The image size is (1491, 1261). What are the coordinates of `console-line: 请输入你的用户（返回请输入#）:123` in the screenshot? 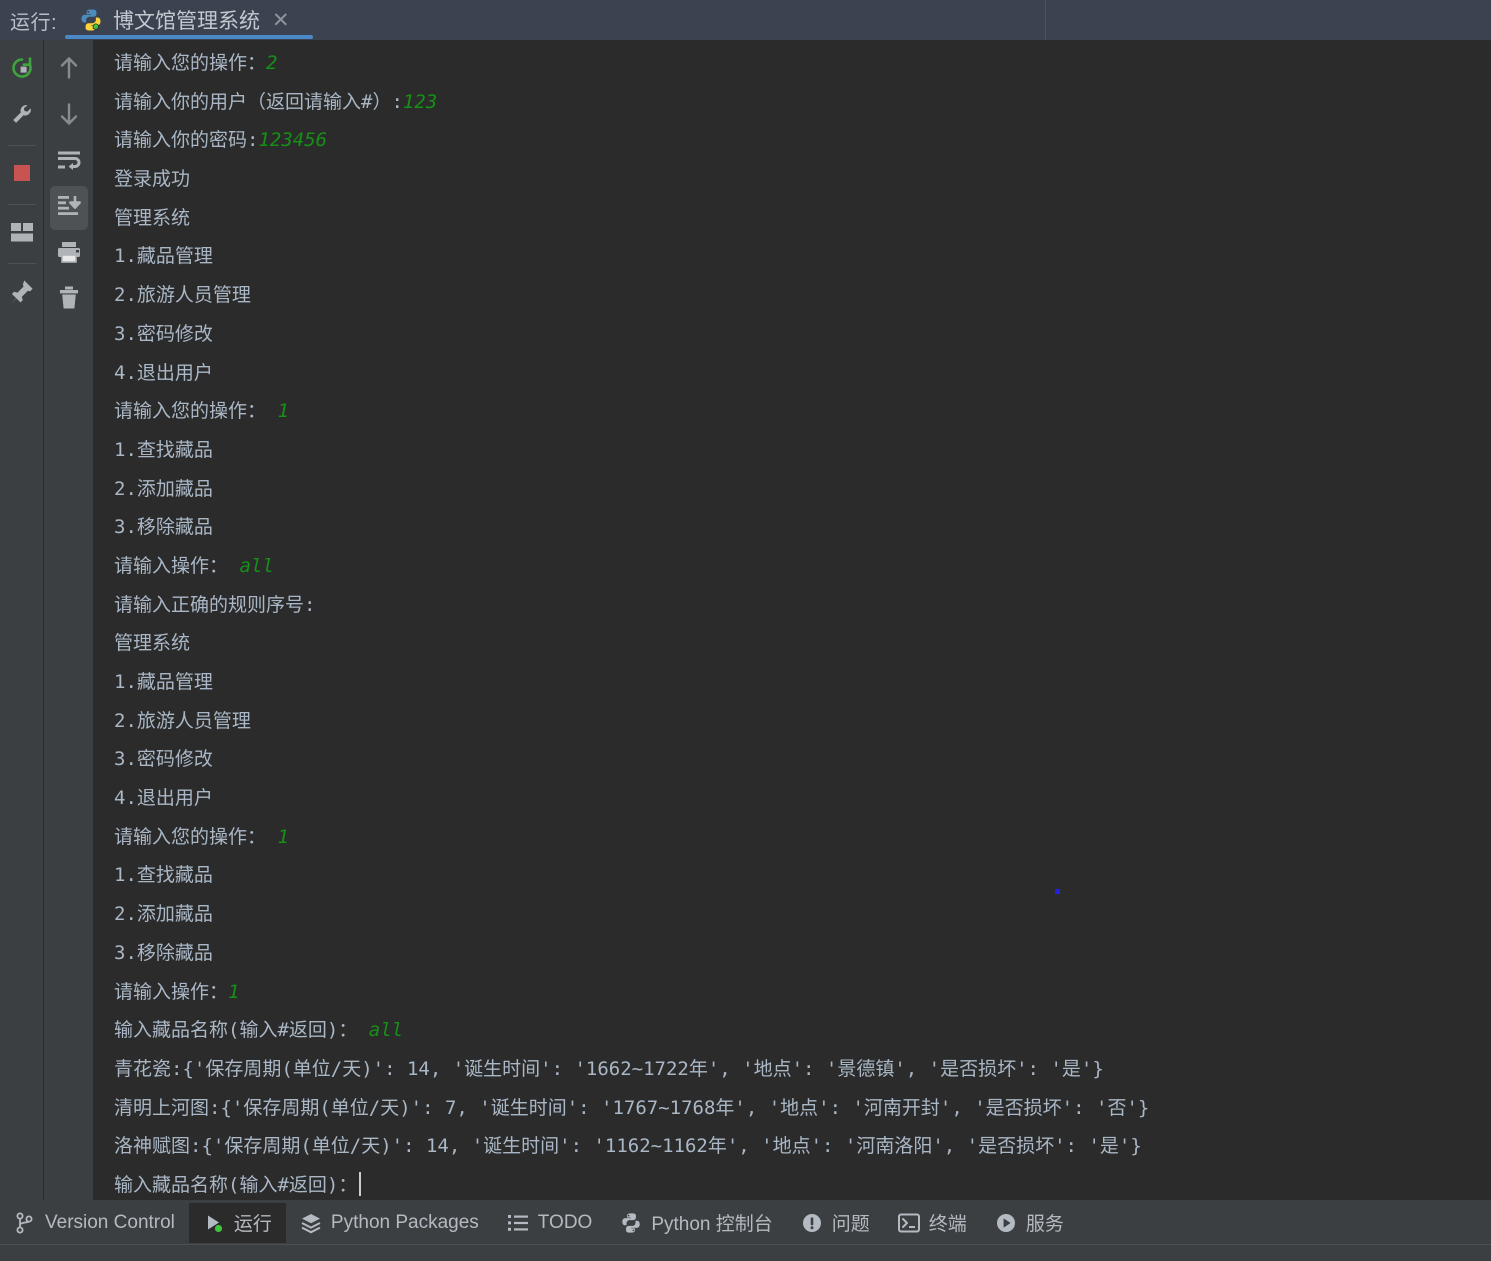 It's located at (802, 102).